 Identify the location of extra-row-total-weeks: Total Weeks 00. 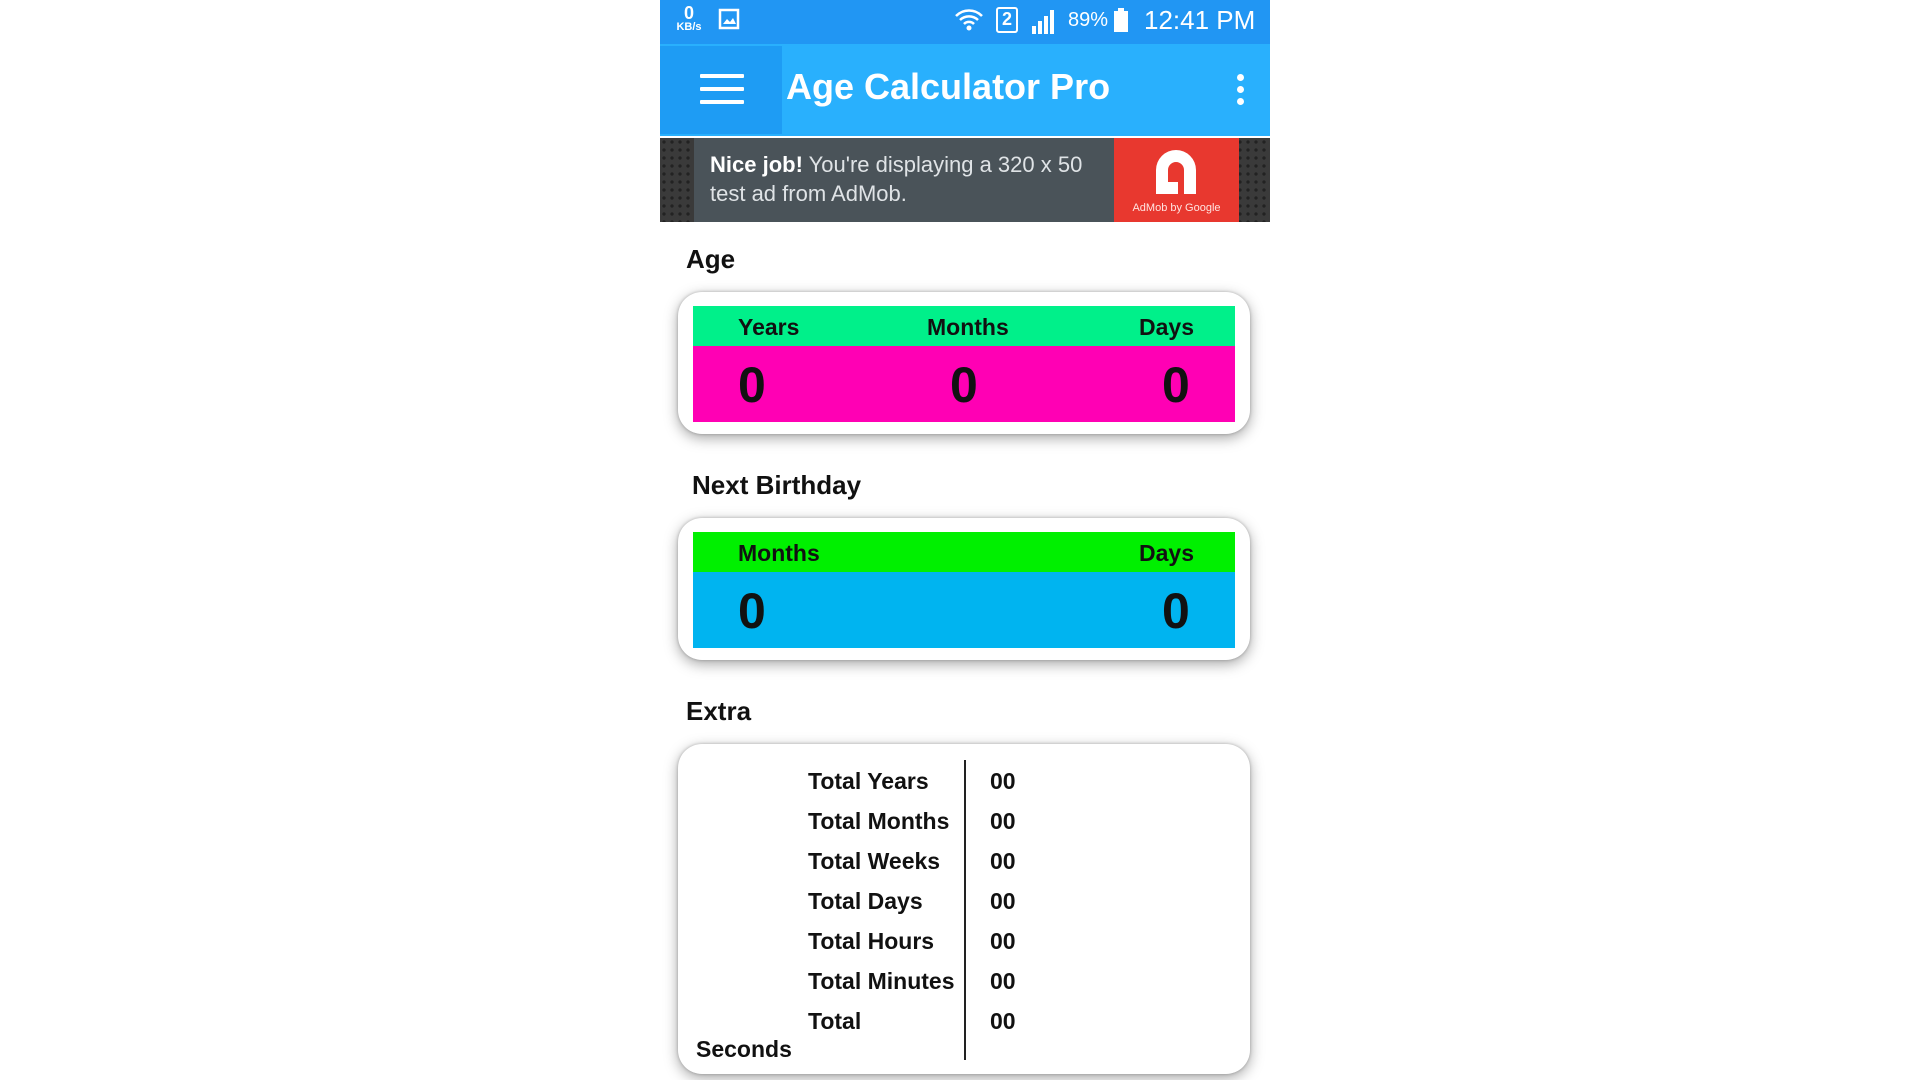
(964, 868).